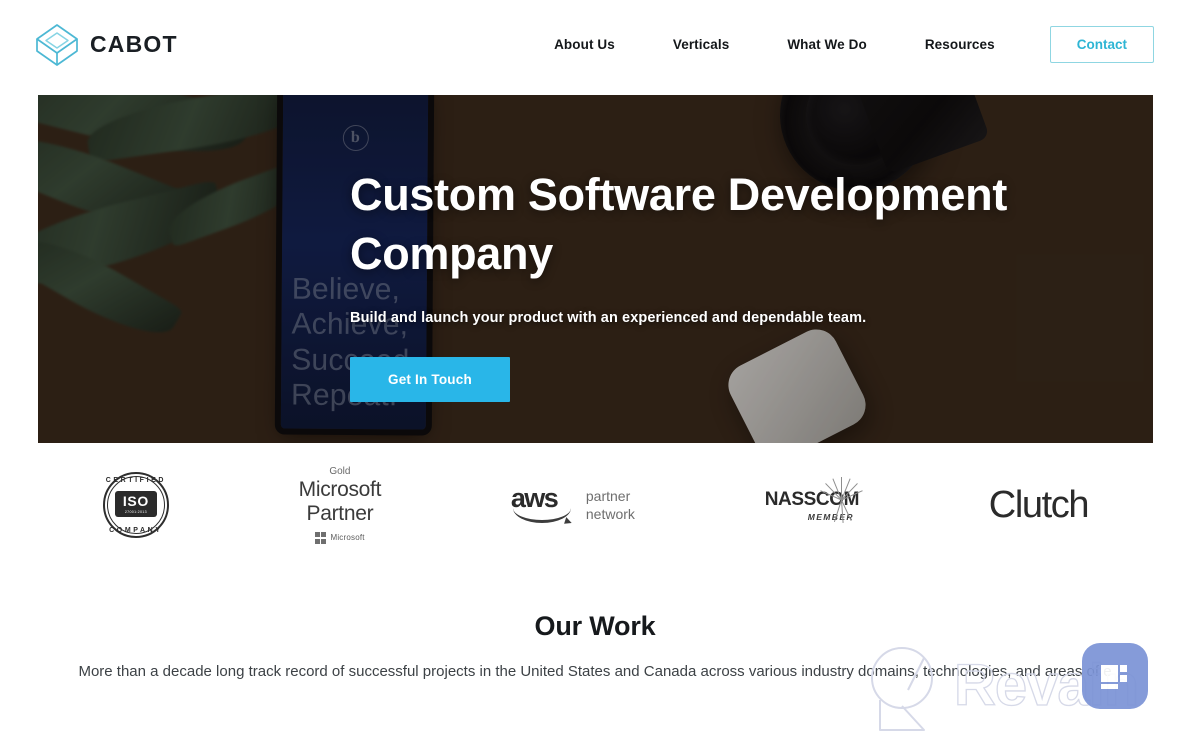 The height and width of the screenshot is (753, 1190). I want to click on partner-logo-microsoft: Gold Microsoft Partner Microsoft, so click(340, 505).